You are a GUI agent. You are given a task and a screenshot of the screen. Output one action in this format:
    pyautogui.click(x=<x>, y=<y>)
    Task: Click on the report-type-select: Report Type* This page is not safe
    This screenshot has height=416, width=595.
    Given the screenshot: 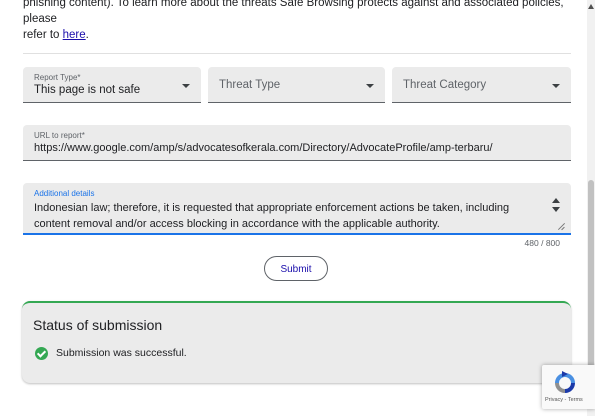 What is the action you would take?
    pyautogui.click(x=112, y=85)
    